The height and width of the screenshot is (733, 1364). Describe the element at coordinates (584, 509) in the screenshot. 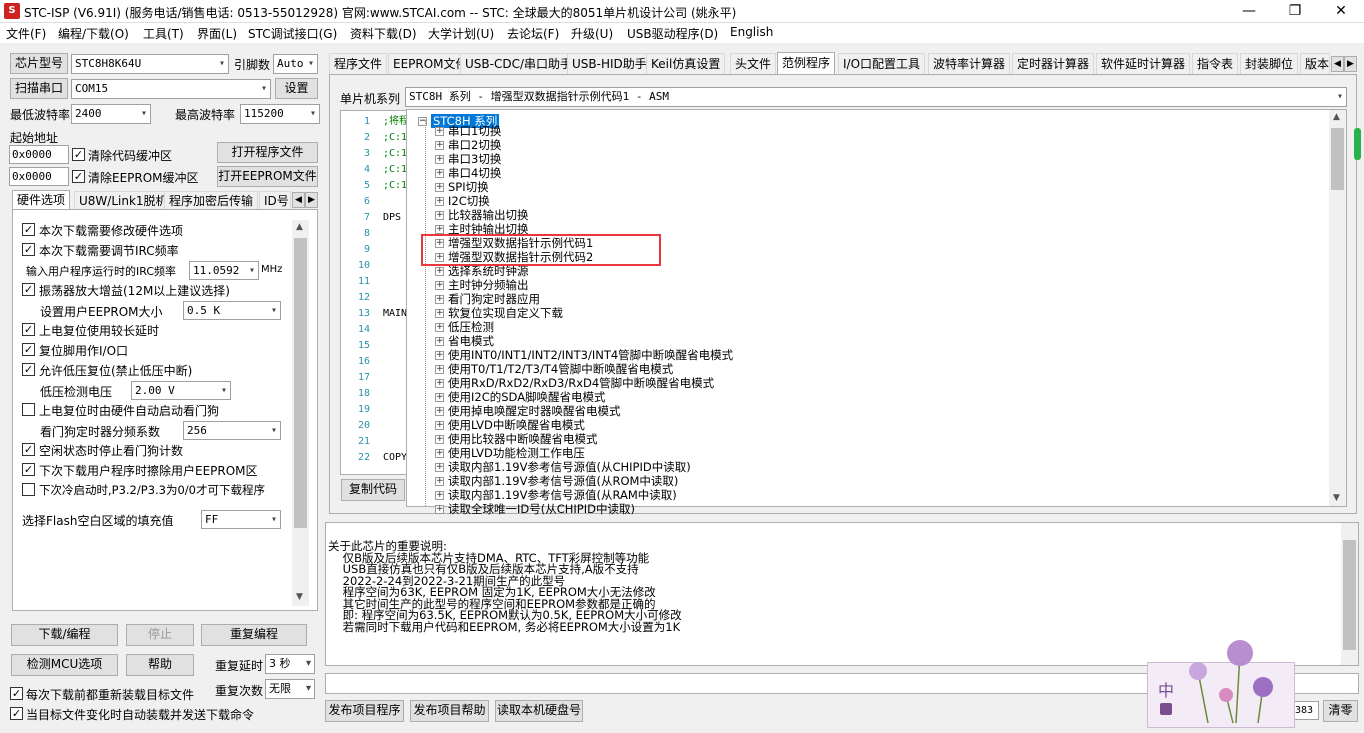

I see `tree-item: + 读取全球唯一ID号(从CHIPID中读取)` at that location.